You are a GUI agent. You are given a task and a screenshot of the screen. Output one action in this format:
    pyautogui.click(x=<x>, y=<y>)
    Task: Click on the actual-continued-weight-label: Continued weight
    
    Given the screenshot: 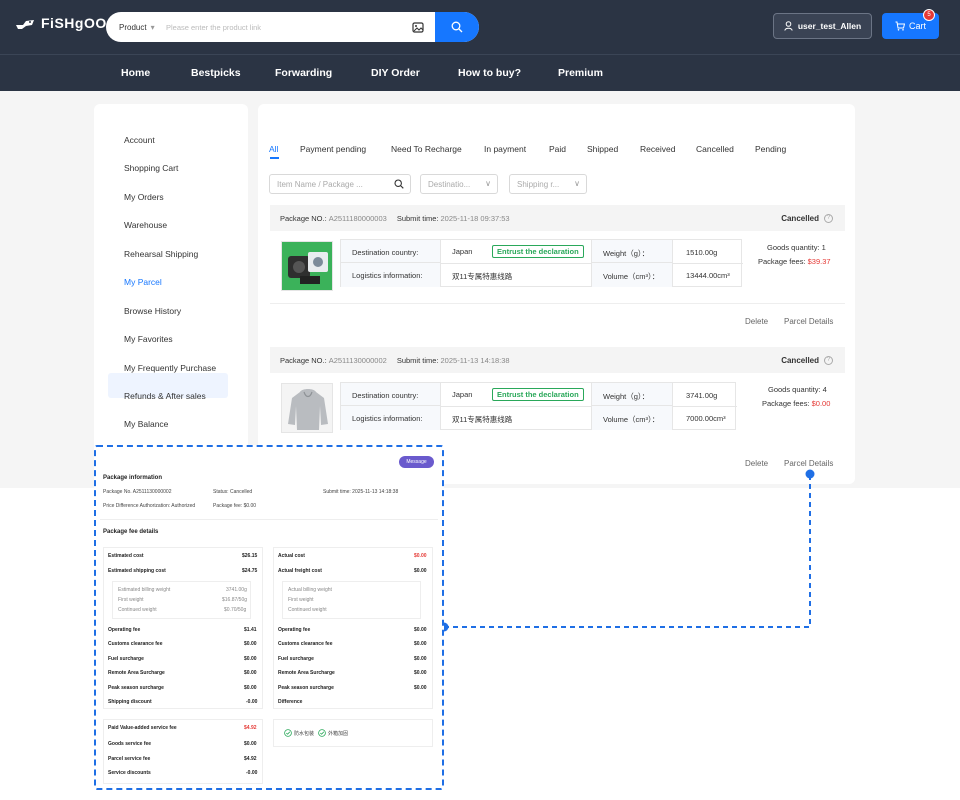 What is the action you would take?
    pyautogui.click(x=307, y=610)
    